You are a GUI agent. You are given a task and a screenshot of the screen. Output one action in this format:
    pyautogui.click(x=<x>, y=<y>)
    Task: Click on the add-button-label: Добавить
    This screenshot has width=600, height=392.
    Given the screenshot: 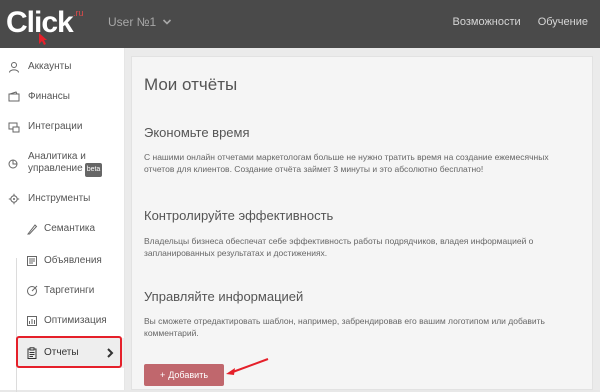 What is the action you would take?
    pyautogui.click(x=188, y=375)
    